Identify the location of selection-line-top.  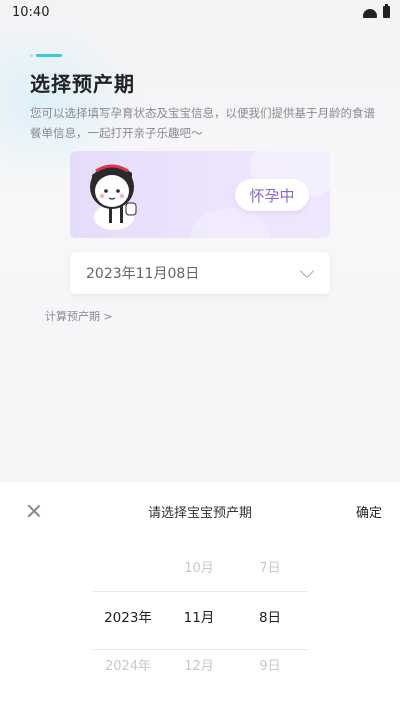
(200, 591).